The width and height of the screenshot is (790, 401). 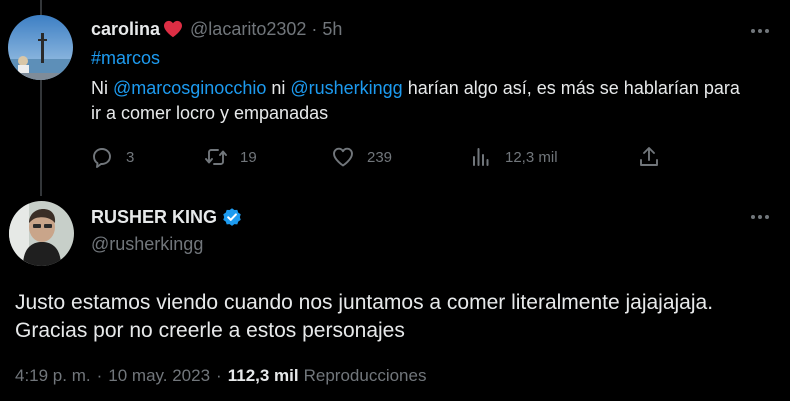 I want to click on avatar-rusher-king, so click(x=41, y=233).